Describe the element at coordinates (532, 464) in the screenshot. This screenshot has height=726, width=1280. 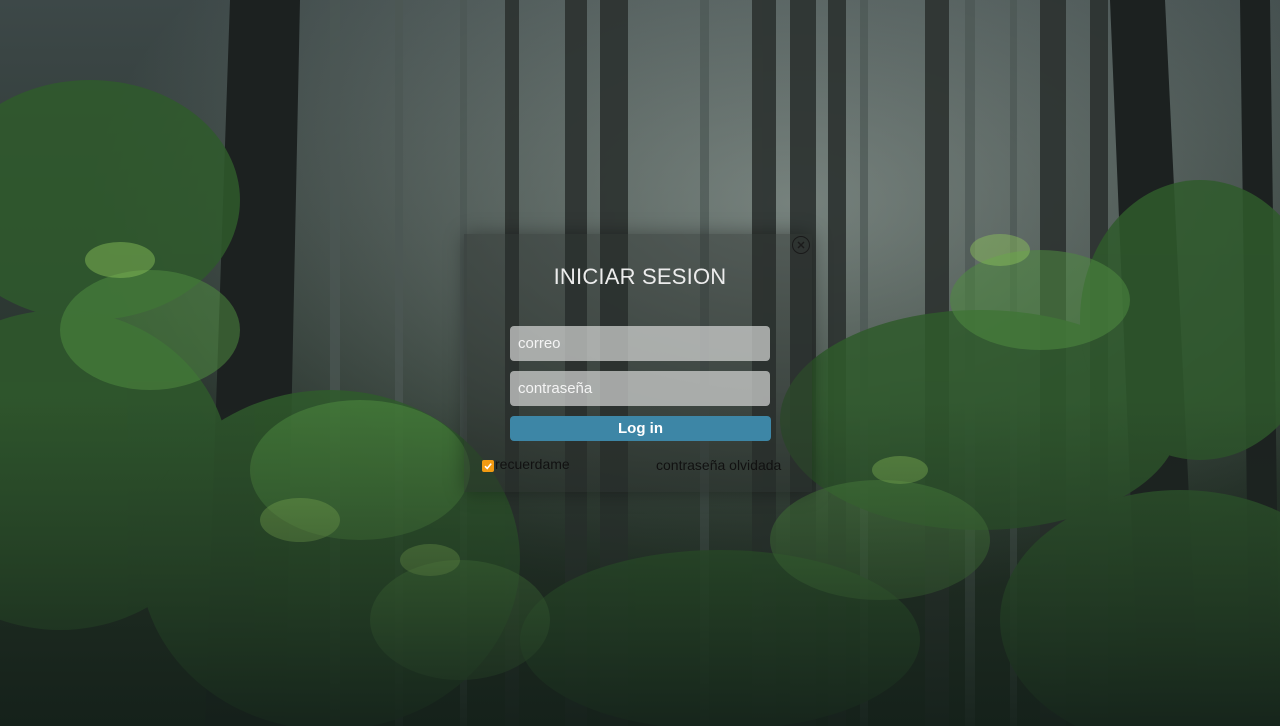
I see `remember-label: recuerdame` at that location.